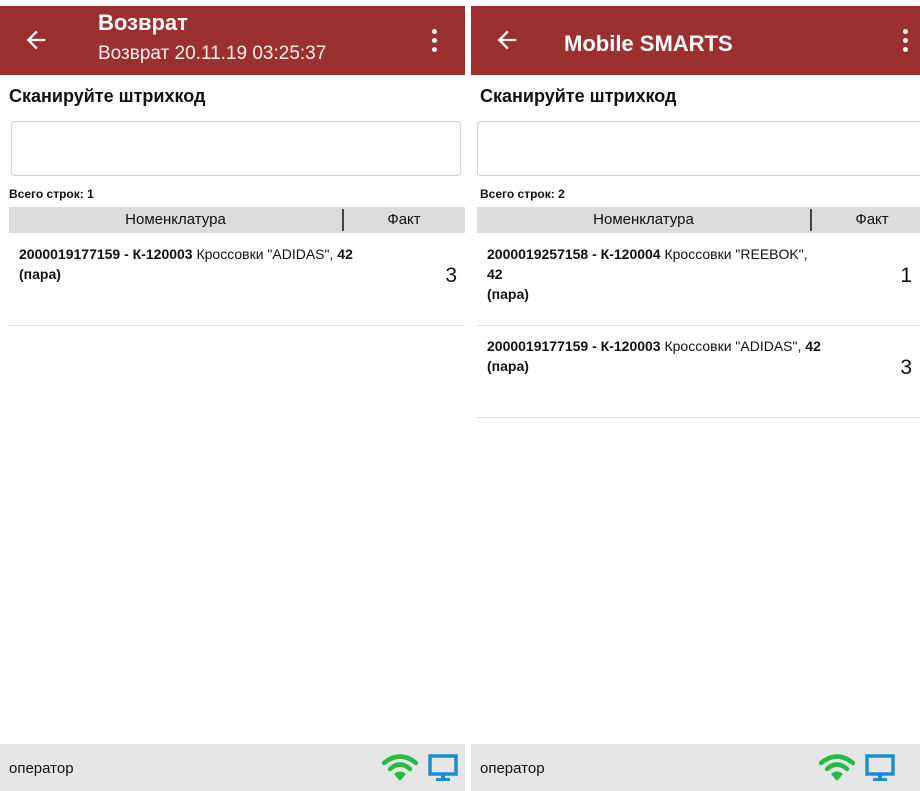  I want to click on rows-total: Всего строк: 2, so click(522, 194).